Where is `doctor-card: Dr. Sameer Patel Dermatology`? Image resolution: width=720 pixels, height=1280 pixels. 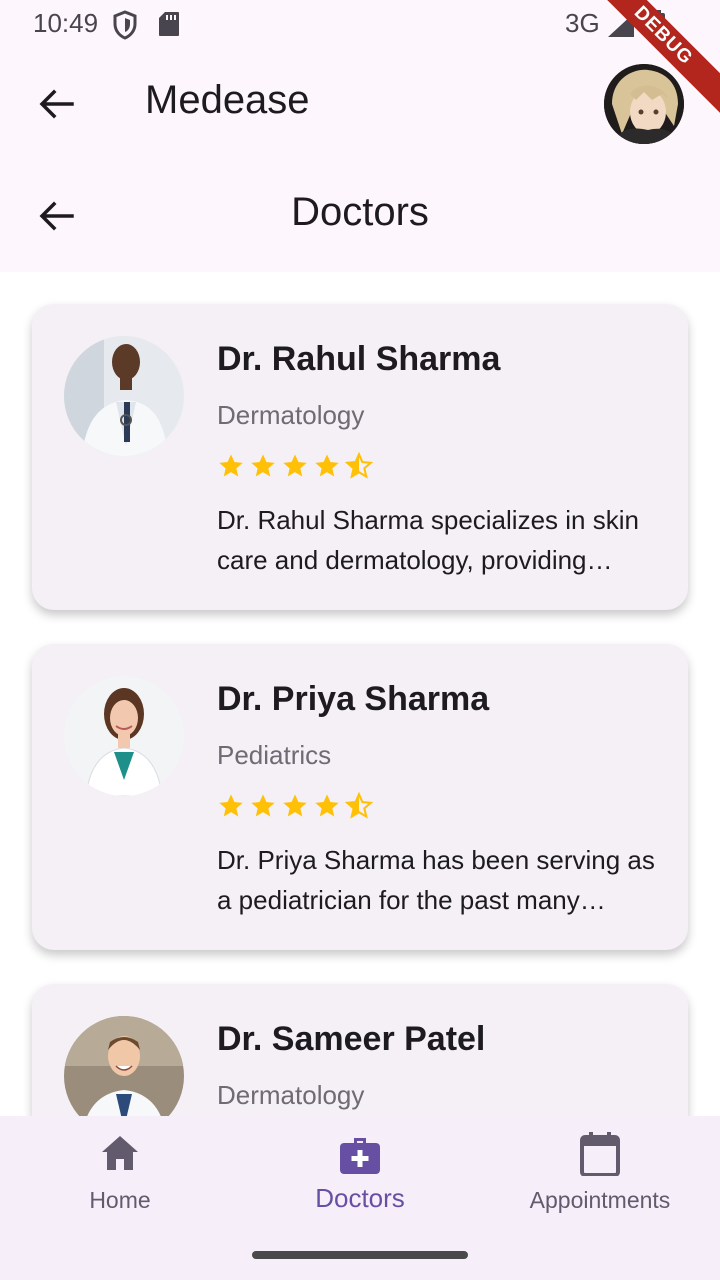 doctor-card: Dr. Sameer Patel Dermatology is located at coordinates (360, 1050).